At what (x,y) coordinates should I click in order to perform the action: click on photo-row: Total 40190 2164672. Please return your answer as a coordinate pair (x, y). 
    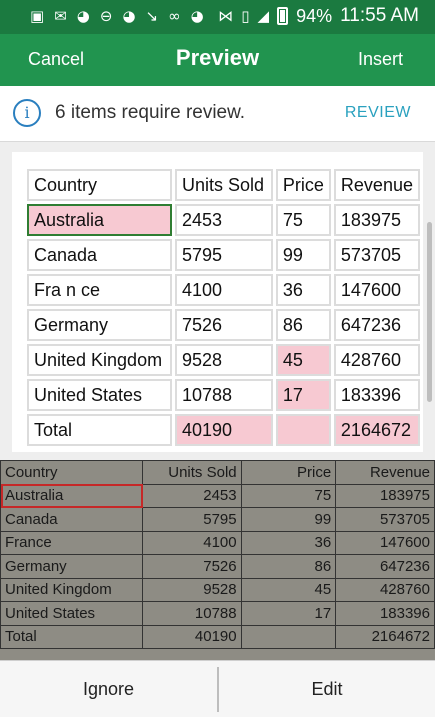
    Looking at the image, I should click on (217, 636).